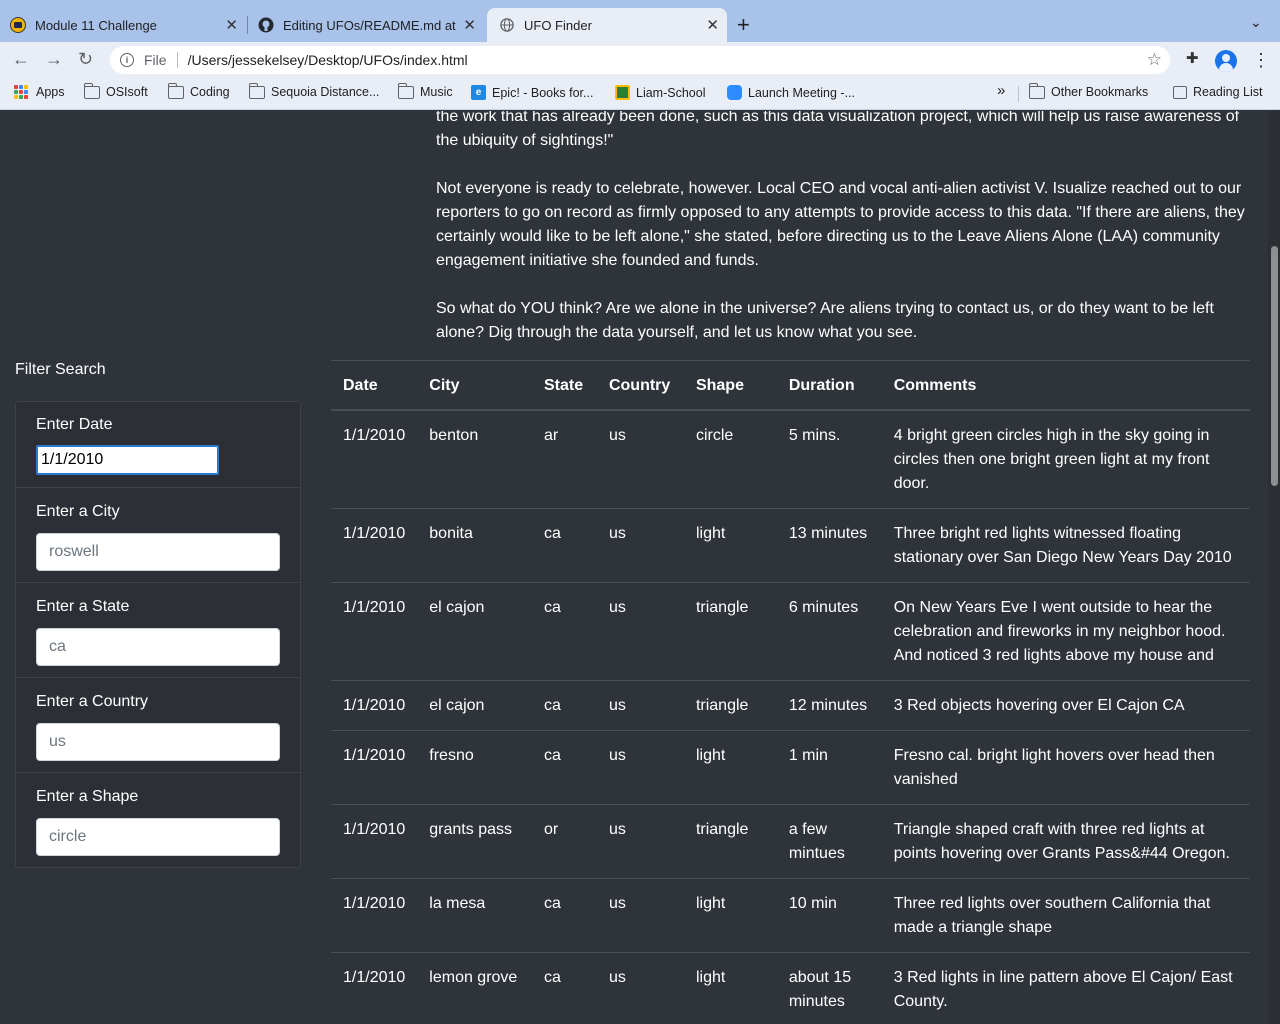  Describe the element at coordinates (1274, 366) in the screenshot. I see `scrollbar-thumb` at that location.